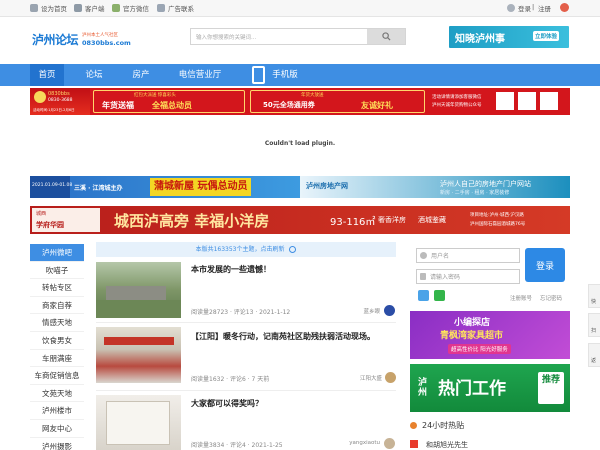 The height and width of the screenshot is (450, 600). Describe the element at coordinates (423, 295) in the screenshot. I see `qq-login-icon` at that location.